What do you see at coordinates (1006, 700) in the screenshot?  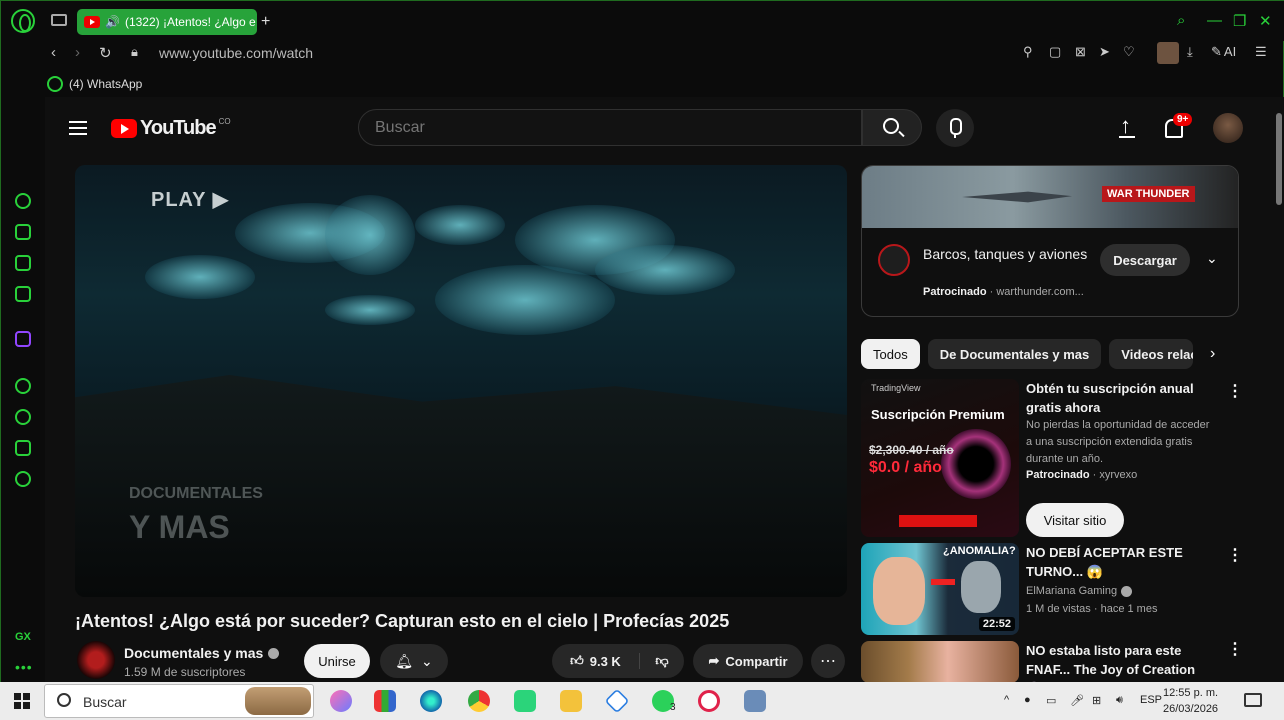 I see `tray-expand-icon: ^` at bounding box center [1006, 700].